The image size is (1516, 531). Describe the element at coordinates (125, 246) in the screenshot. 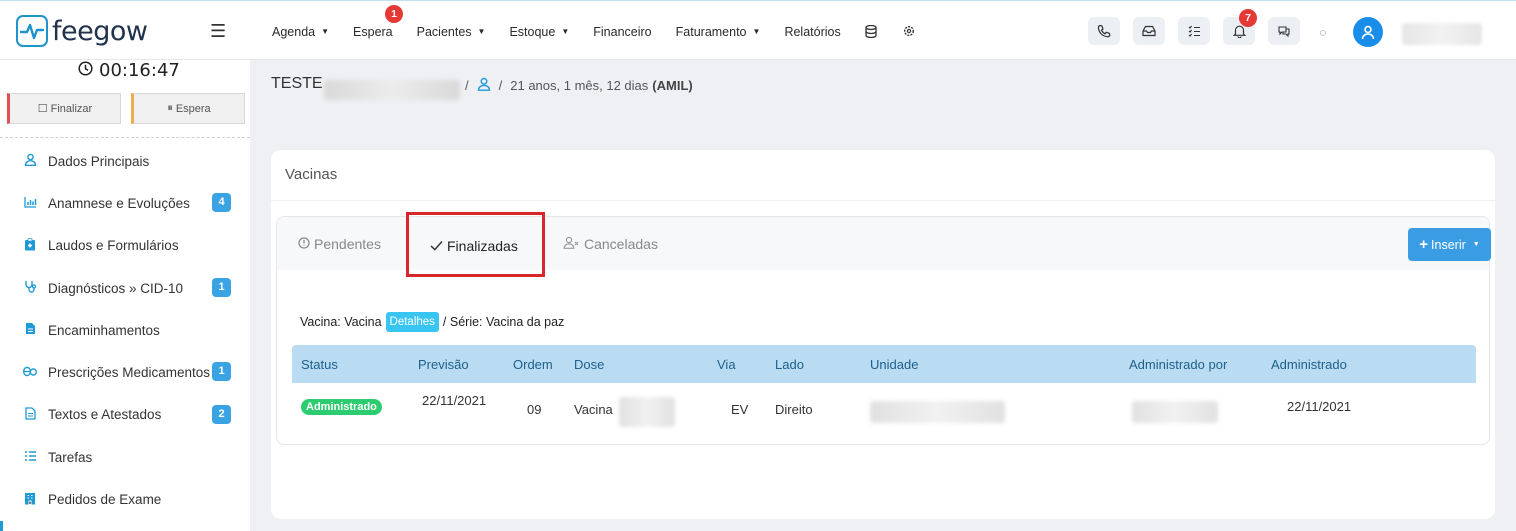

I see `sidebar-item-laudos: Laudos e Formulários` at that location.